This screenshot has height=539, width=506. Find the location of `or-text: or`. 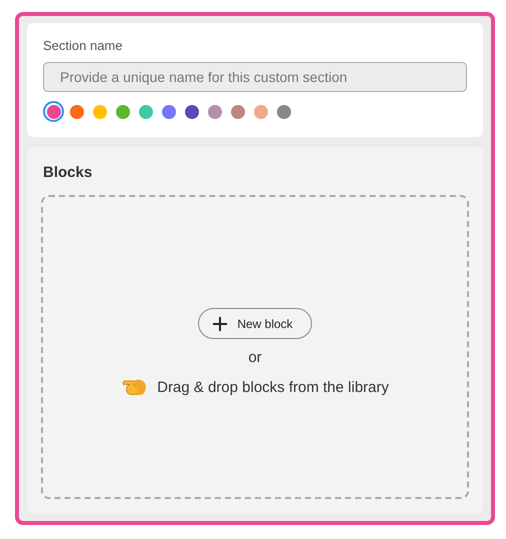

or-text: or is located at coordinates (255, 357).